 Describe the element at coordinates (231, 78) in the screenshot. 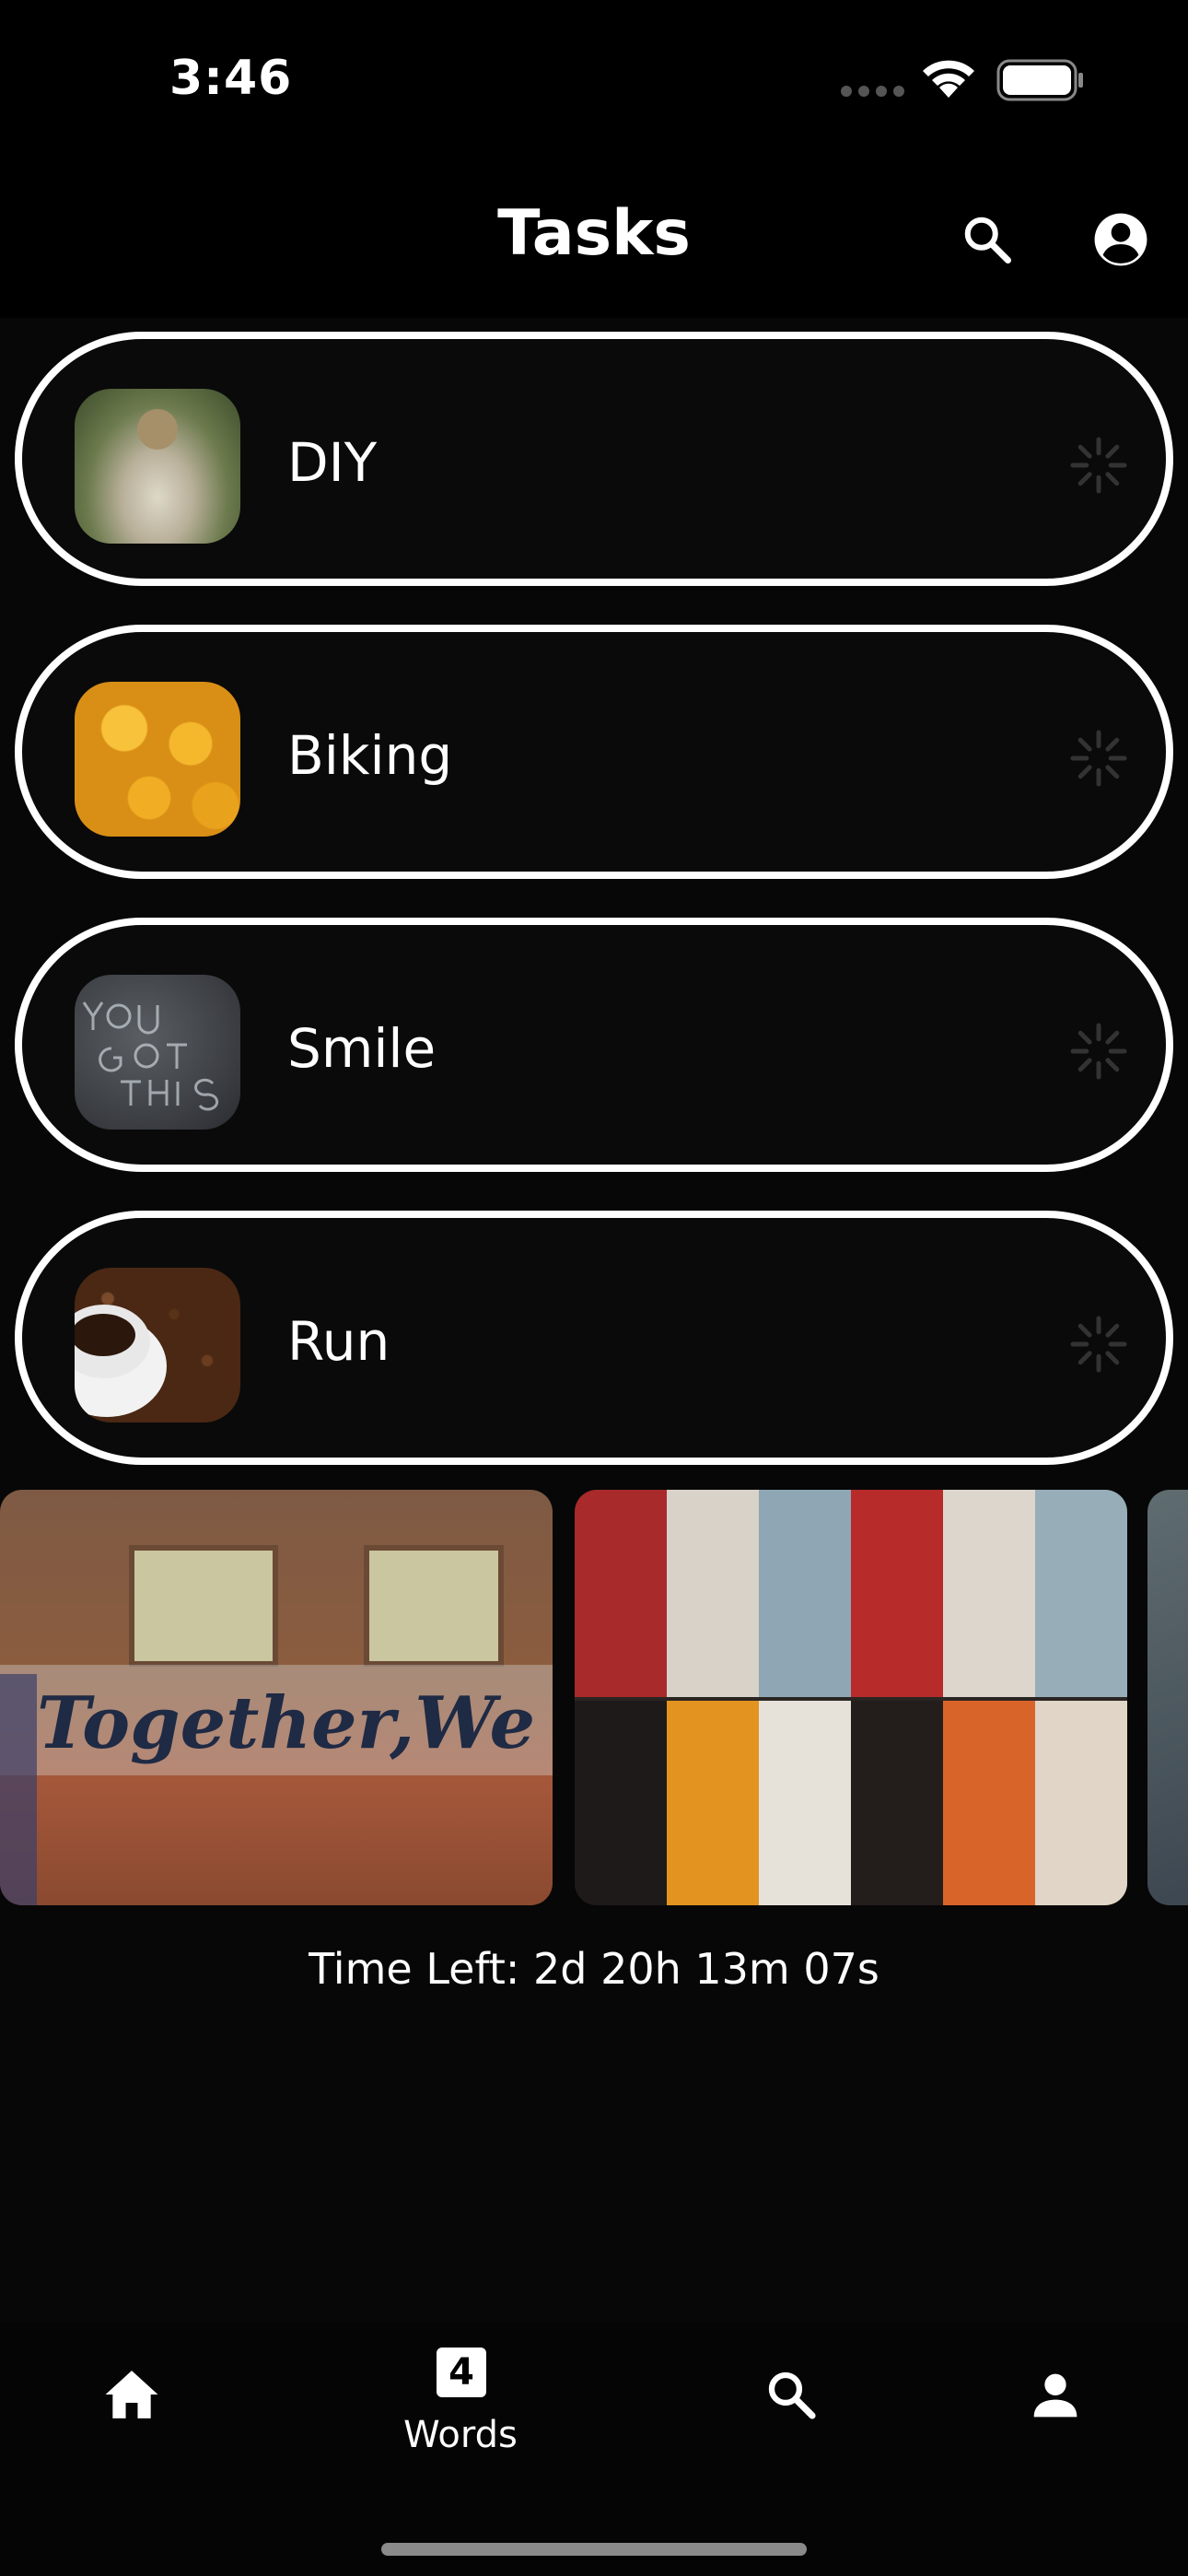

I see `status-time: 3:46` at that location.